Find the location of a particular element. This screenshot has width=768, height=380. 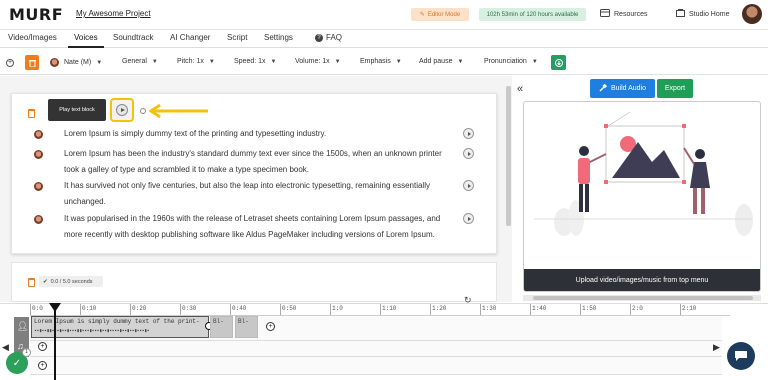

upload-hint-text: Upload video/images/music from top menu is located at coordinates (642, 280).